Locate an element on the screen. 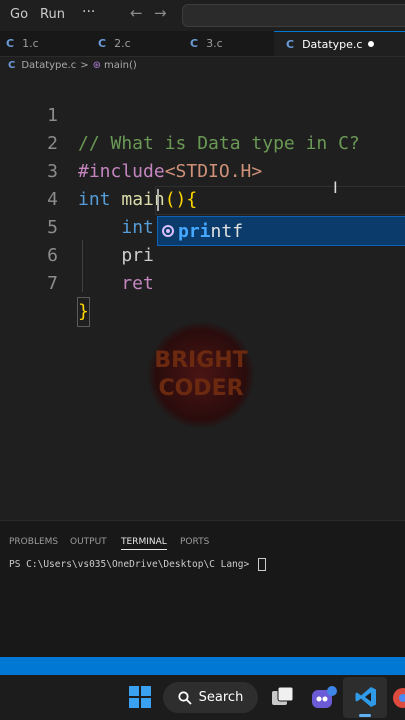 The width and height of the screenshot is (405, 720). return-text: ret is located at coordinates (116, 283).